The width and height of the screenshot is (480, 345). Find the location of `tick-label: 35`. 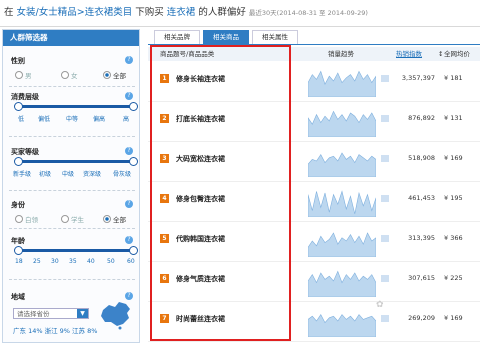

tick-label: 35 is located at coordinates (73, 261).